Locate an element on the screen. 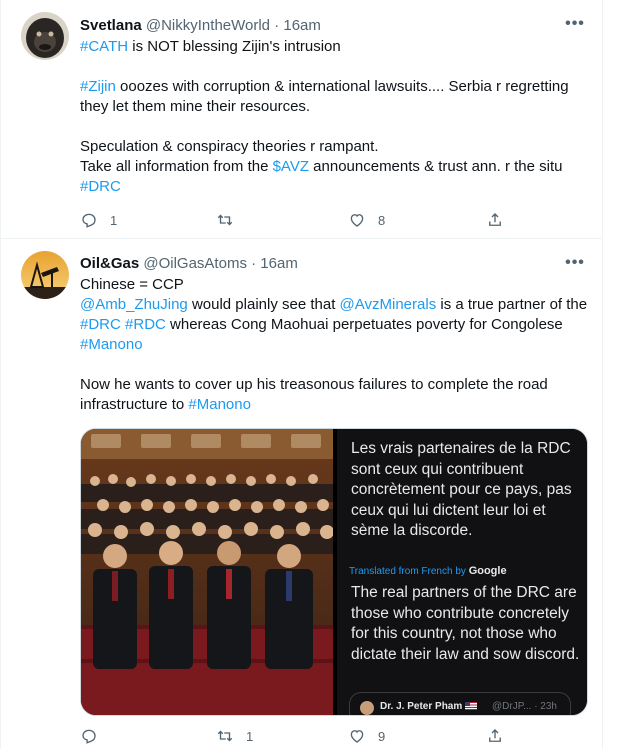 This screenshot has width=621, height=750. tweet-text-segment: they let them mine their resources. is located at coordinates (195, 106).